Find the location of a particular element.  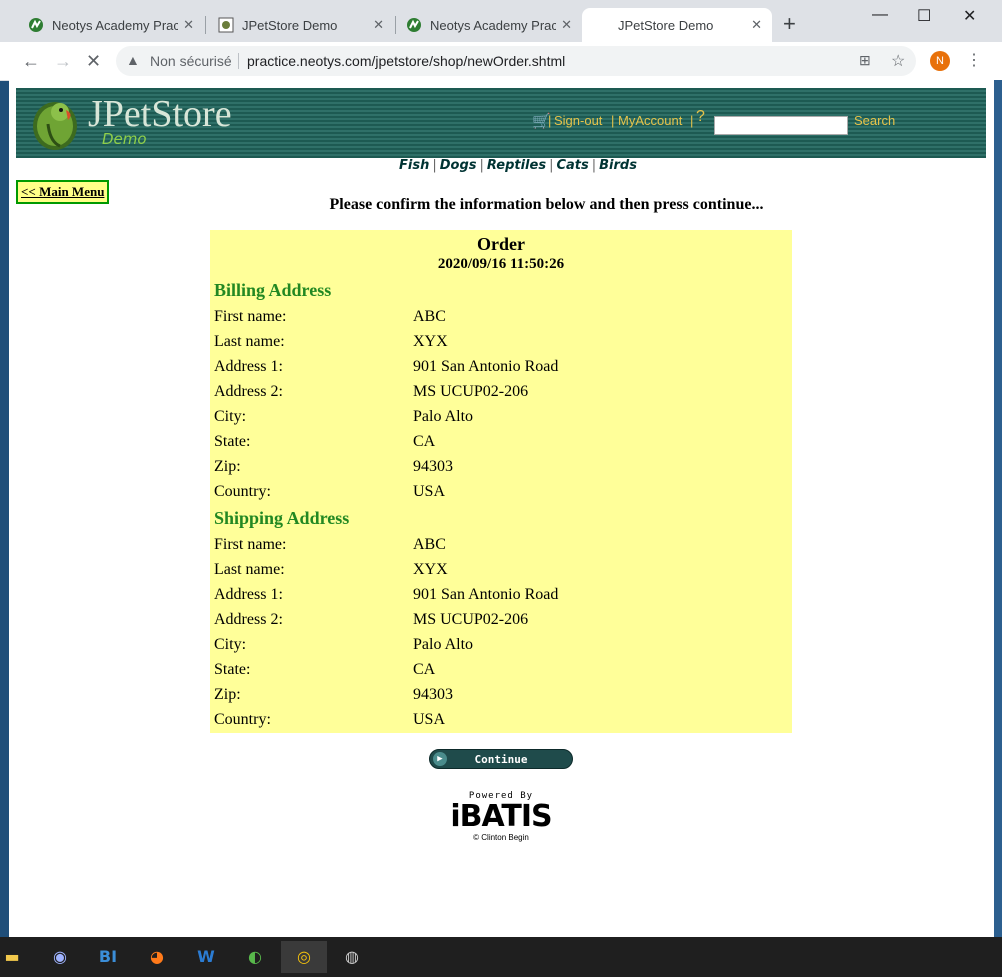

forward-arrow-icon: → is located at coordinates (63, 61).